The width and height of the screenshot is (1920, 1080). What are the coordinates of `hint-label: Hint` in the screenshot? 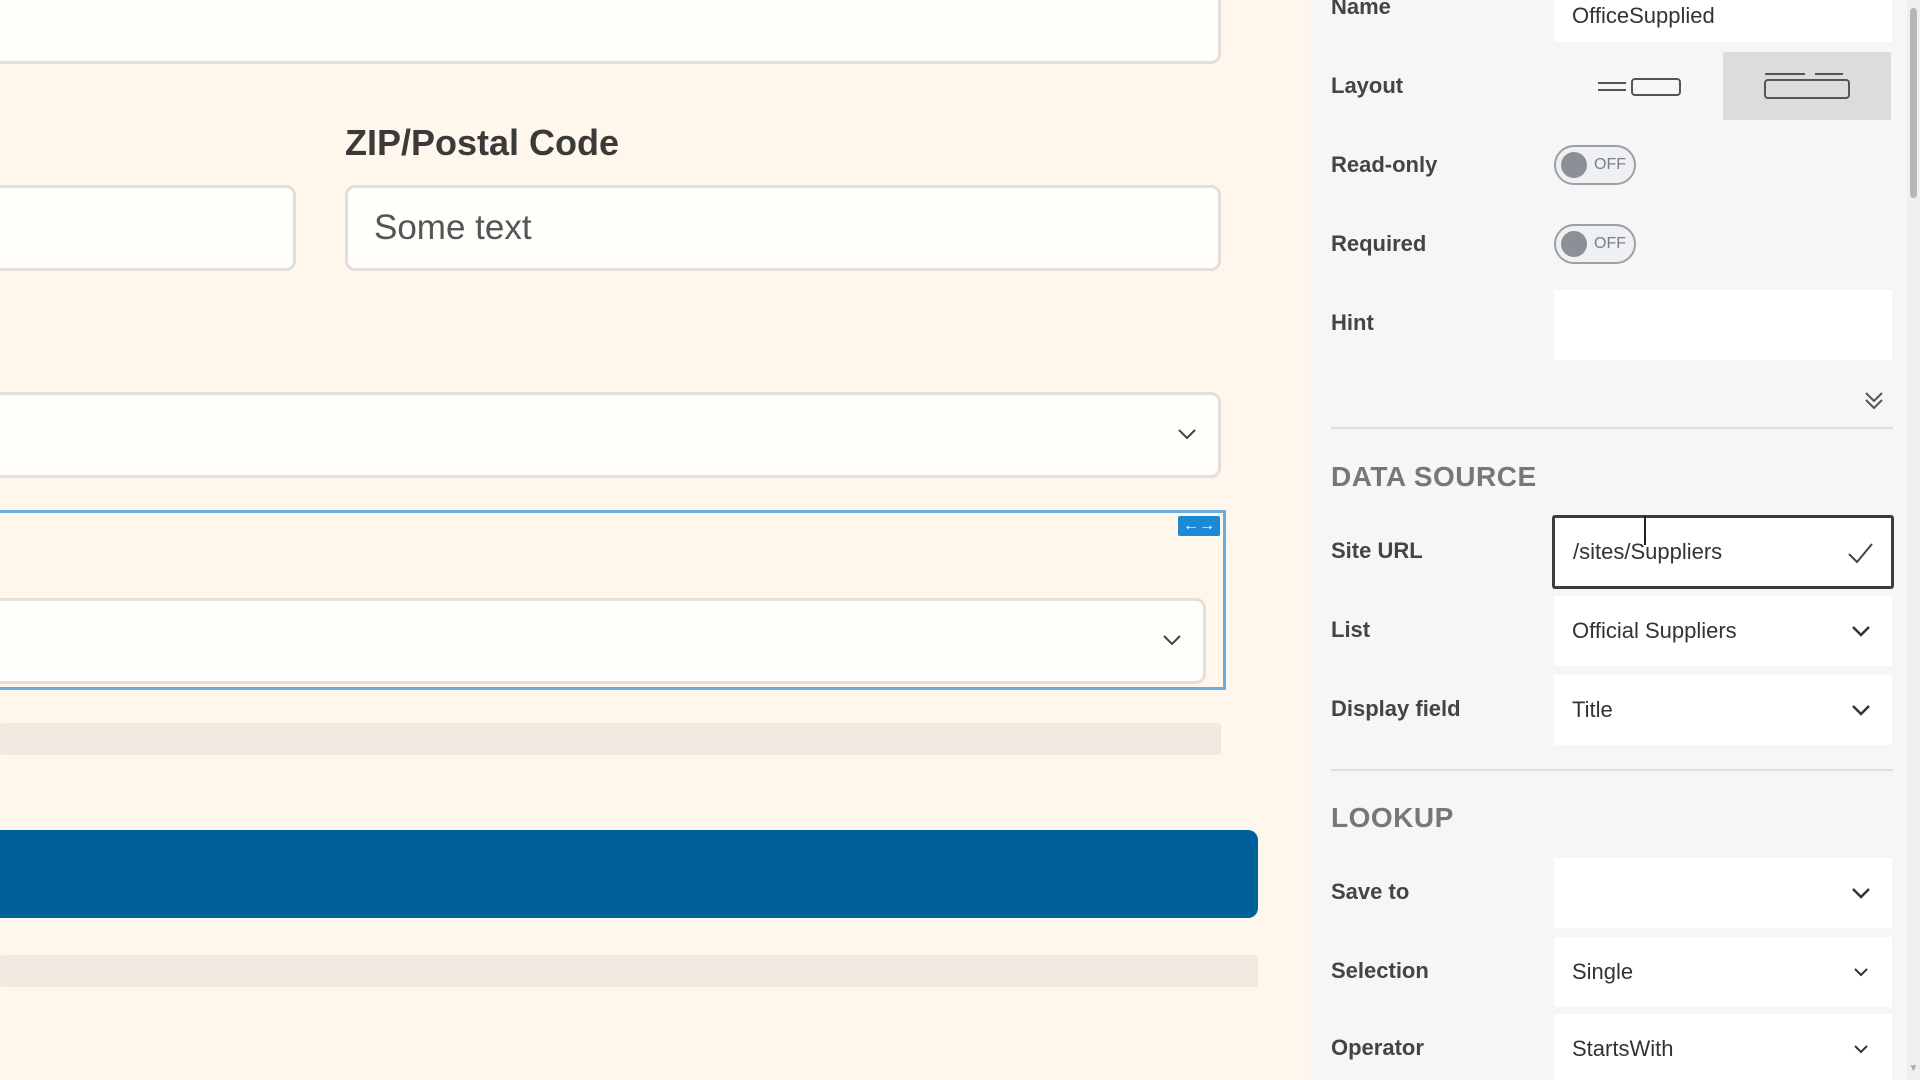 It's located at (1352, 322).